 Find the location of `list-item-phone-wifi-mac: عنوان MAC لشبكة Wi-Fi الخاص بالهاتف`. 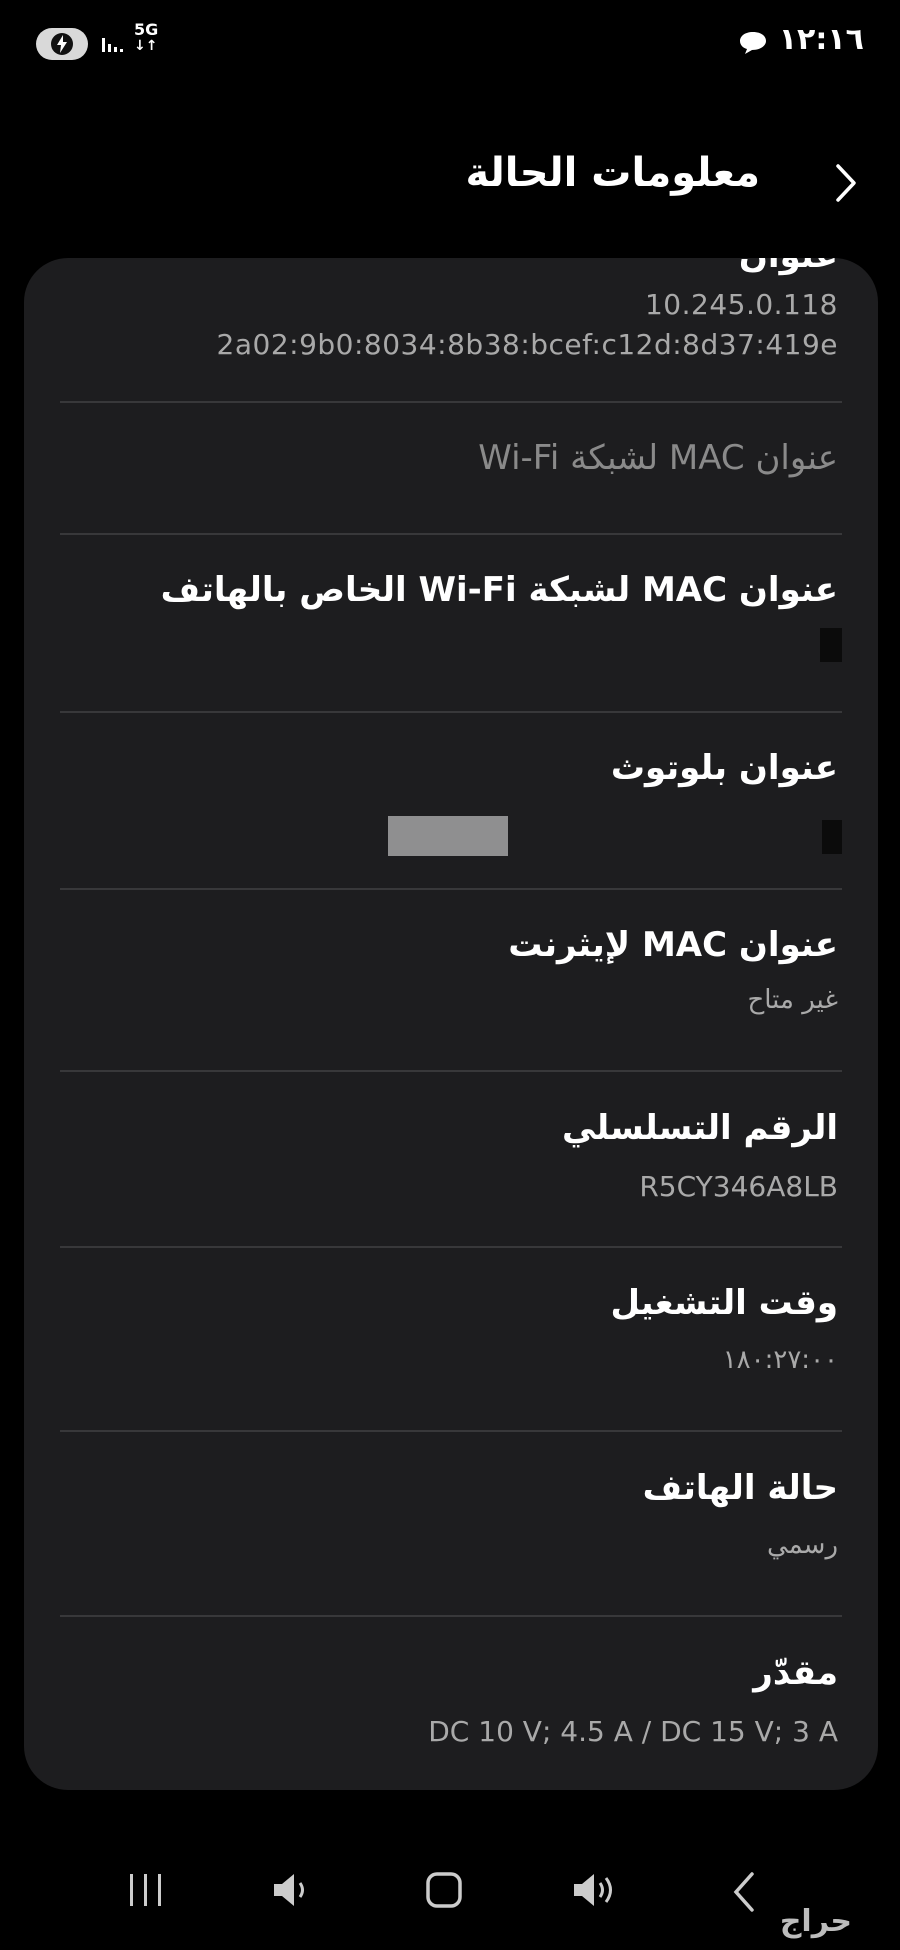

list-item-phone-wifi-mac: عنوان MAC لشبكة Wi-Fi الخاص بالهاتف is located at coordinates (451, 635).